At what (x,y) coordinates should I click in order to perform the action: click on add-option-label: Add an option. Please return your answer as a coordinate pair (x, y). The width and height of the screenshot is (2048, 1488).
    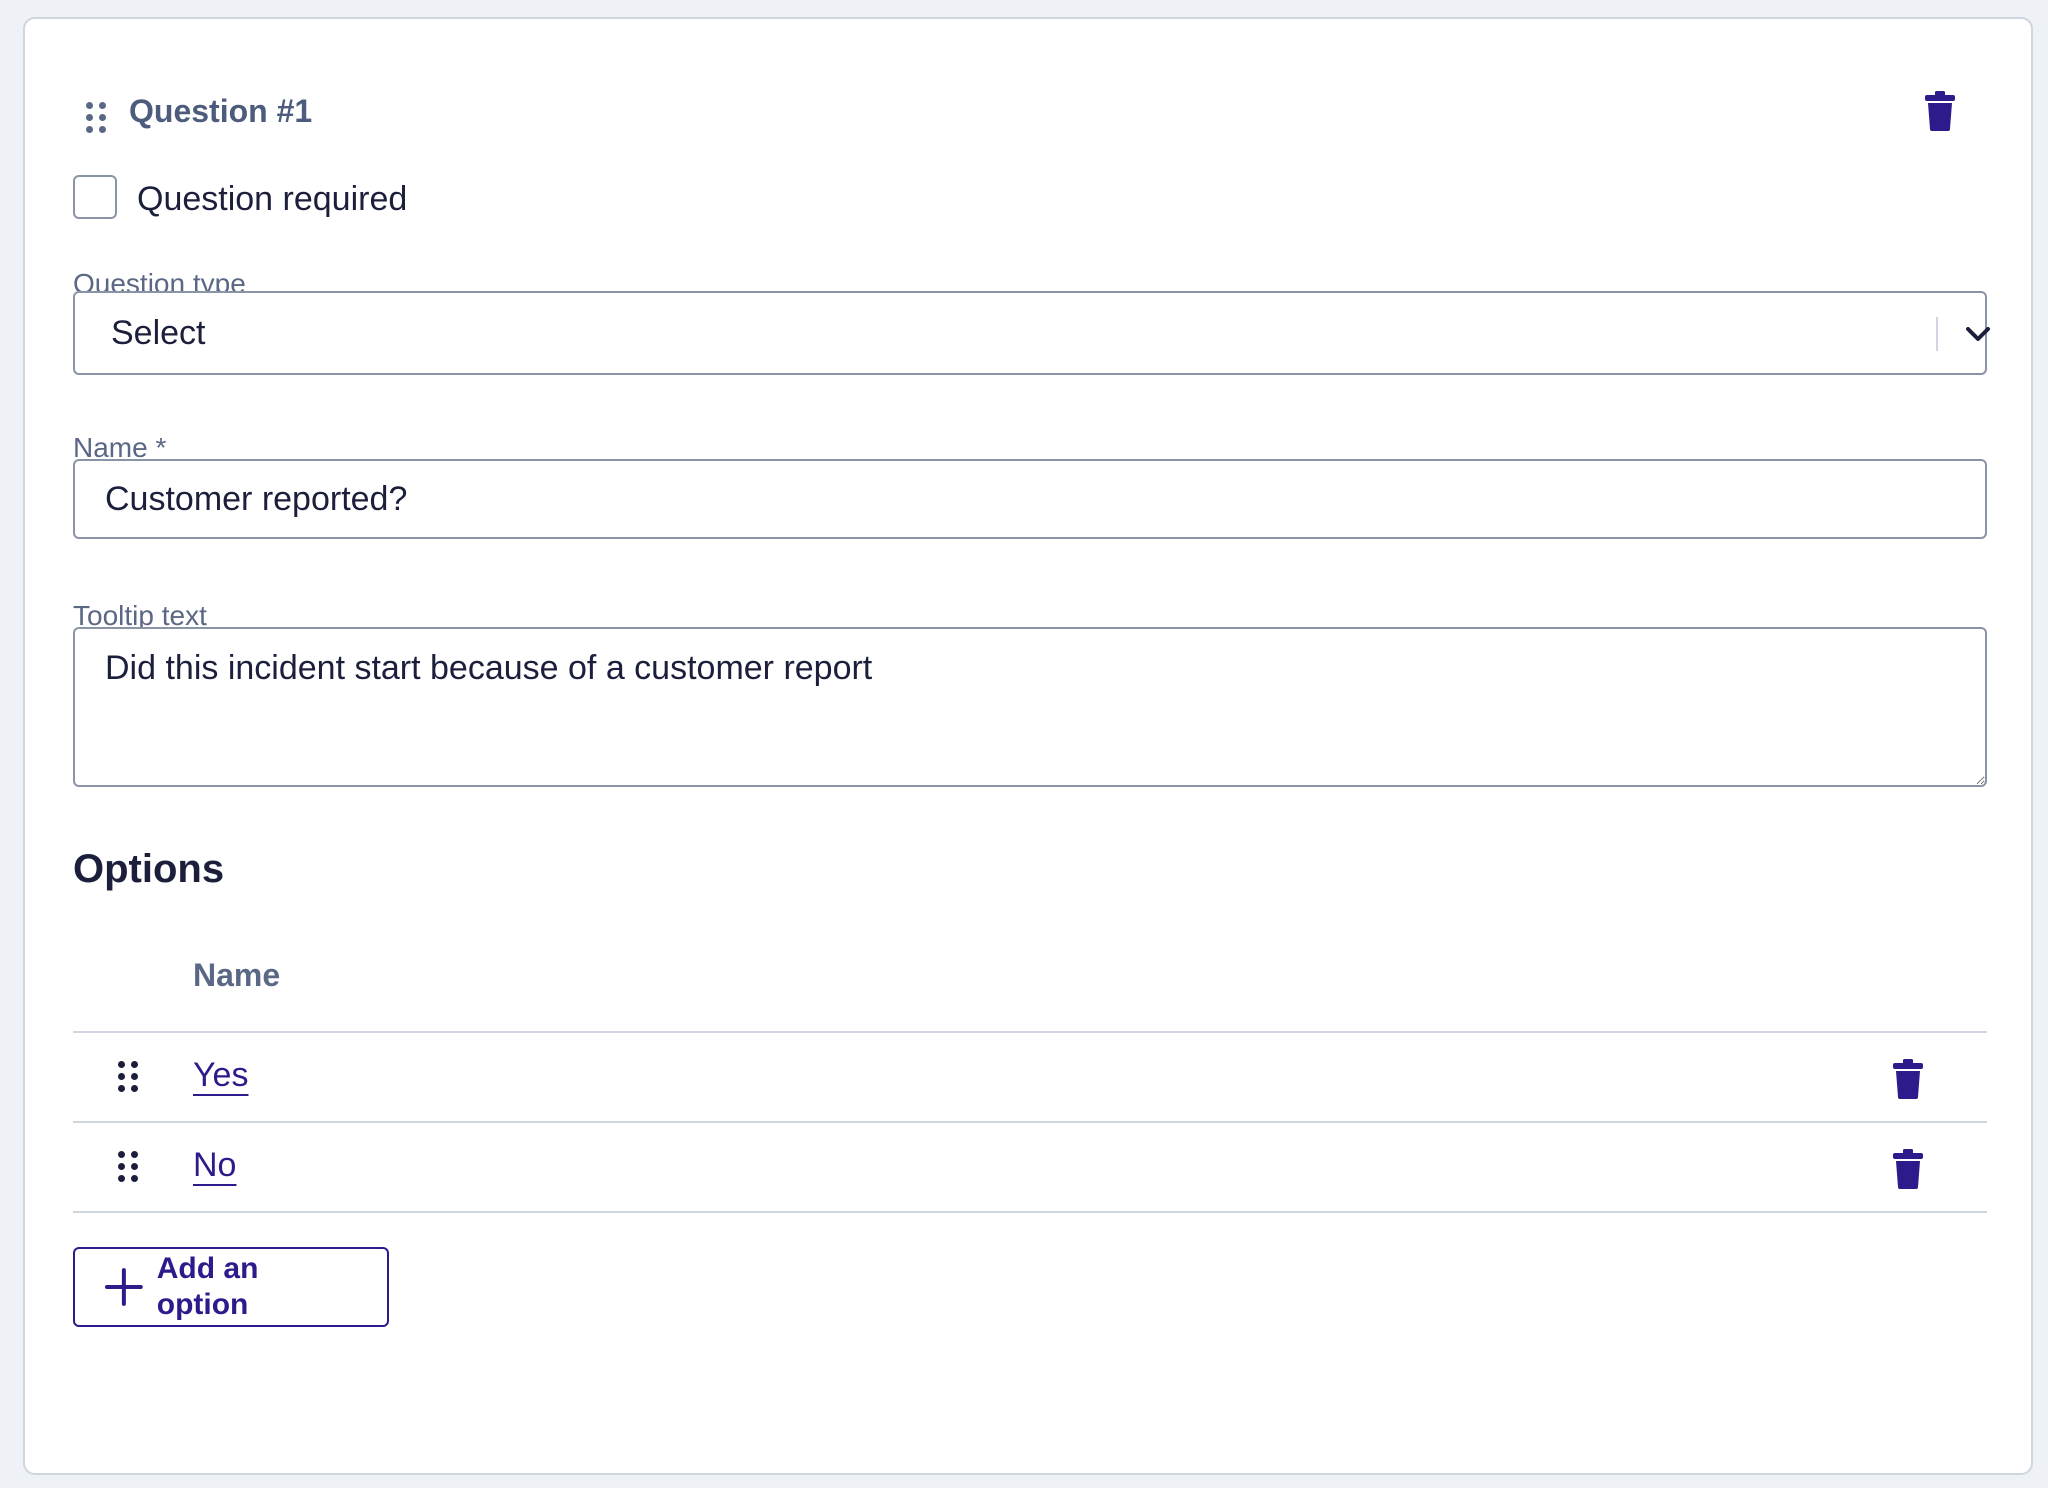
    Looking at the image, I should click on (207, 1286).